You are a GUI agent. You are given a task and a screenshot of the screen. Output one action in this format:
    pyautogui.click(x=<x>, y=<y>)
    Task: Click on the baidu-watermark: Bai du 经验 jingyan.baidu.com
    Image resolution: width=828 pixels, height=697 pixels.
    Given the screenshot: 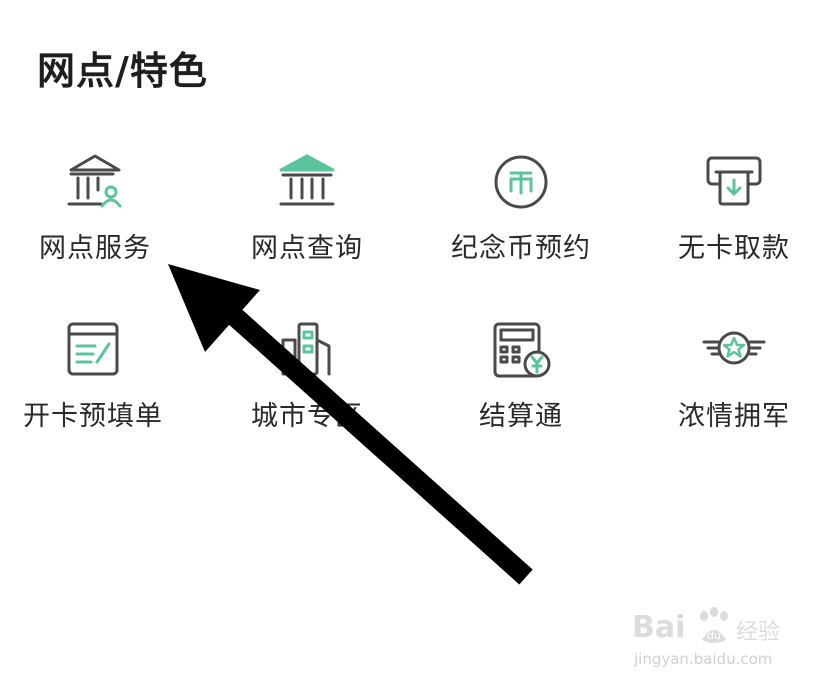 What is the action you would take?
    pyautogui.click(x=707, y=640)
    